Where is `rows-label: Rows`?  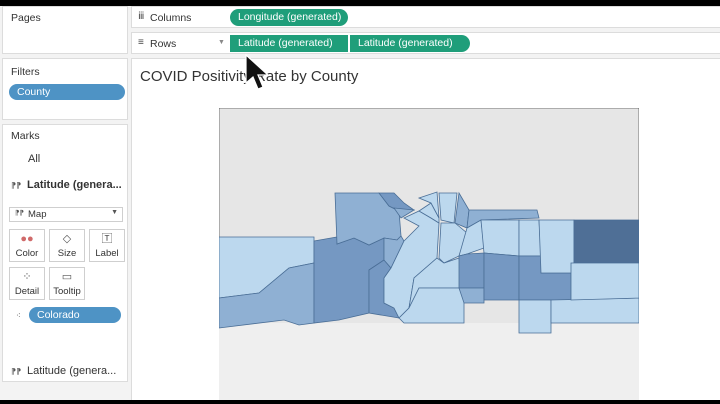 rows-label: Rows is located at coordinates (163, 44).